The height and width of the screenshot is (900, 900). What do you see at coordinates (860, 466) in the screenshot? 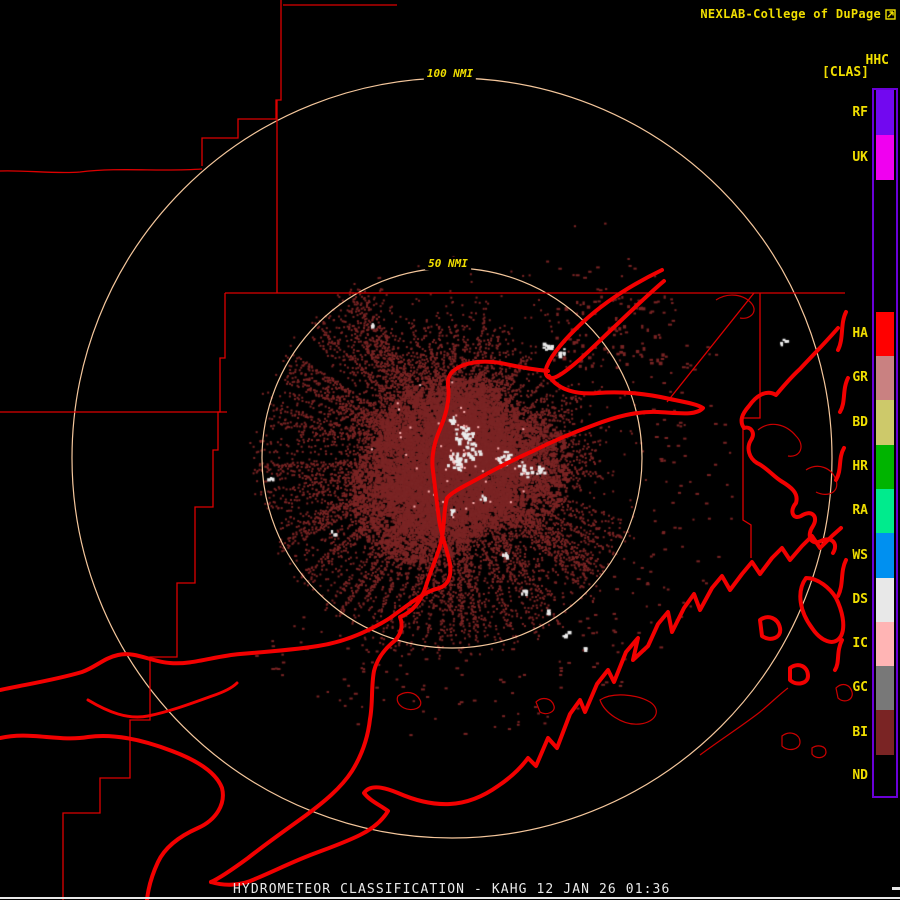
I see `legend-label-HR: HR` at bounding box center [860, 466].